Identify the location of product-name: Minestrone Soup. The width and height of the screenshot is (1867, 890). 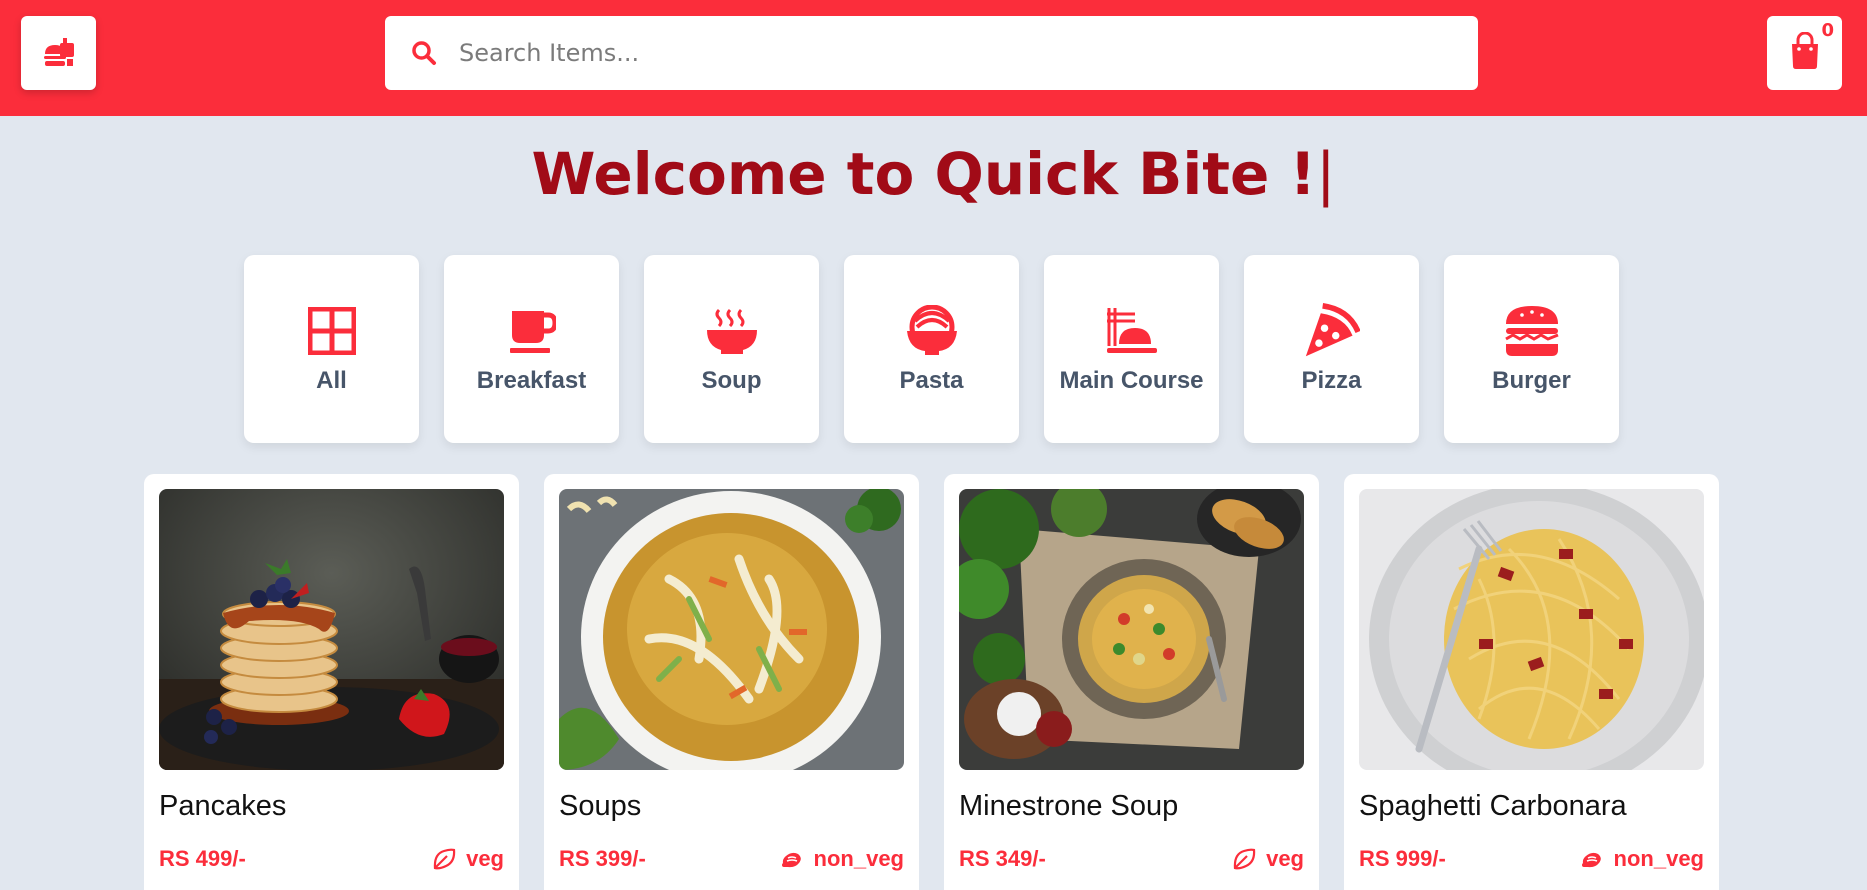
(1069, 806).